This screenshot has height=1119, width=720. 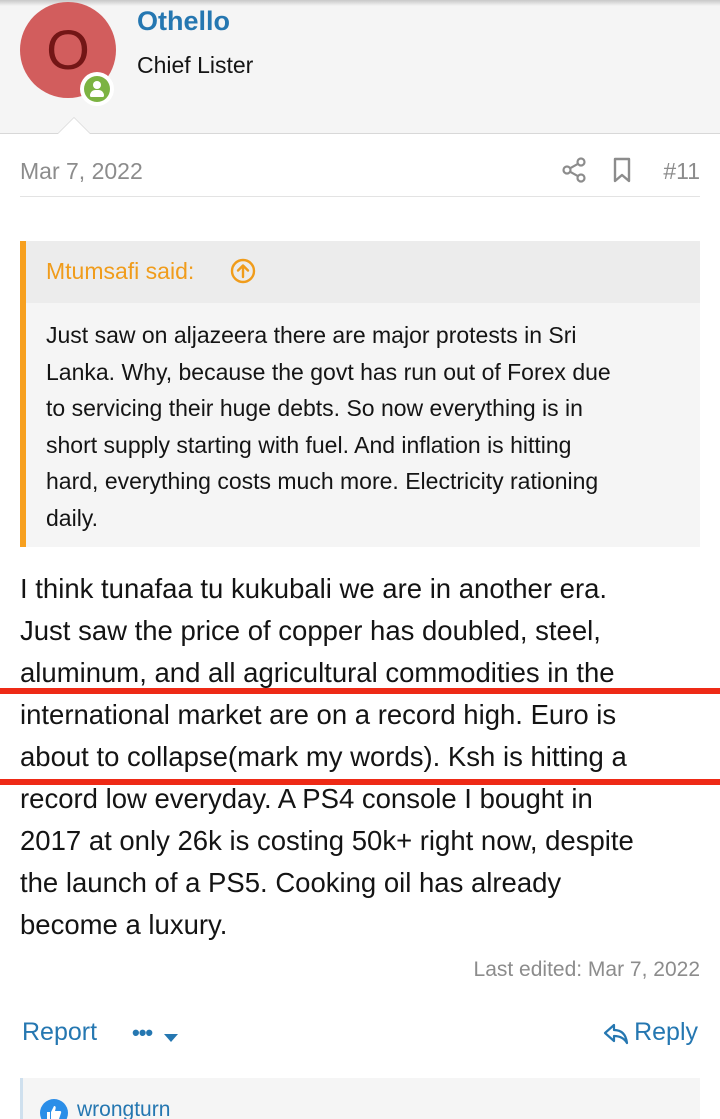 I want to click on quote-author: Mtumsafi said:, so click(x=120, y=271).